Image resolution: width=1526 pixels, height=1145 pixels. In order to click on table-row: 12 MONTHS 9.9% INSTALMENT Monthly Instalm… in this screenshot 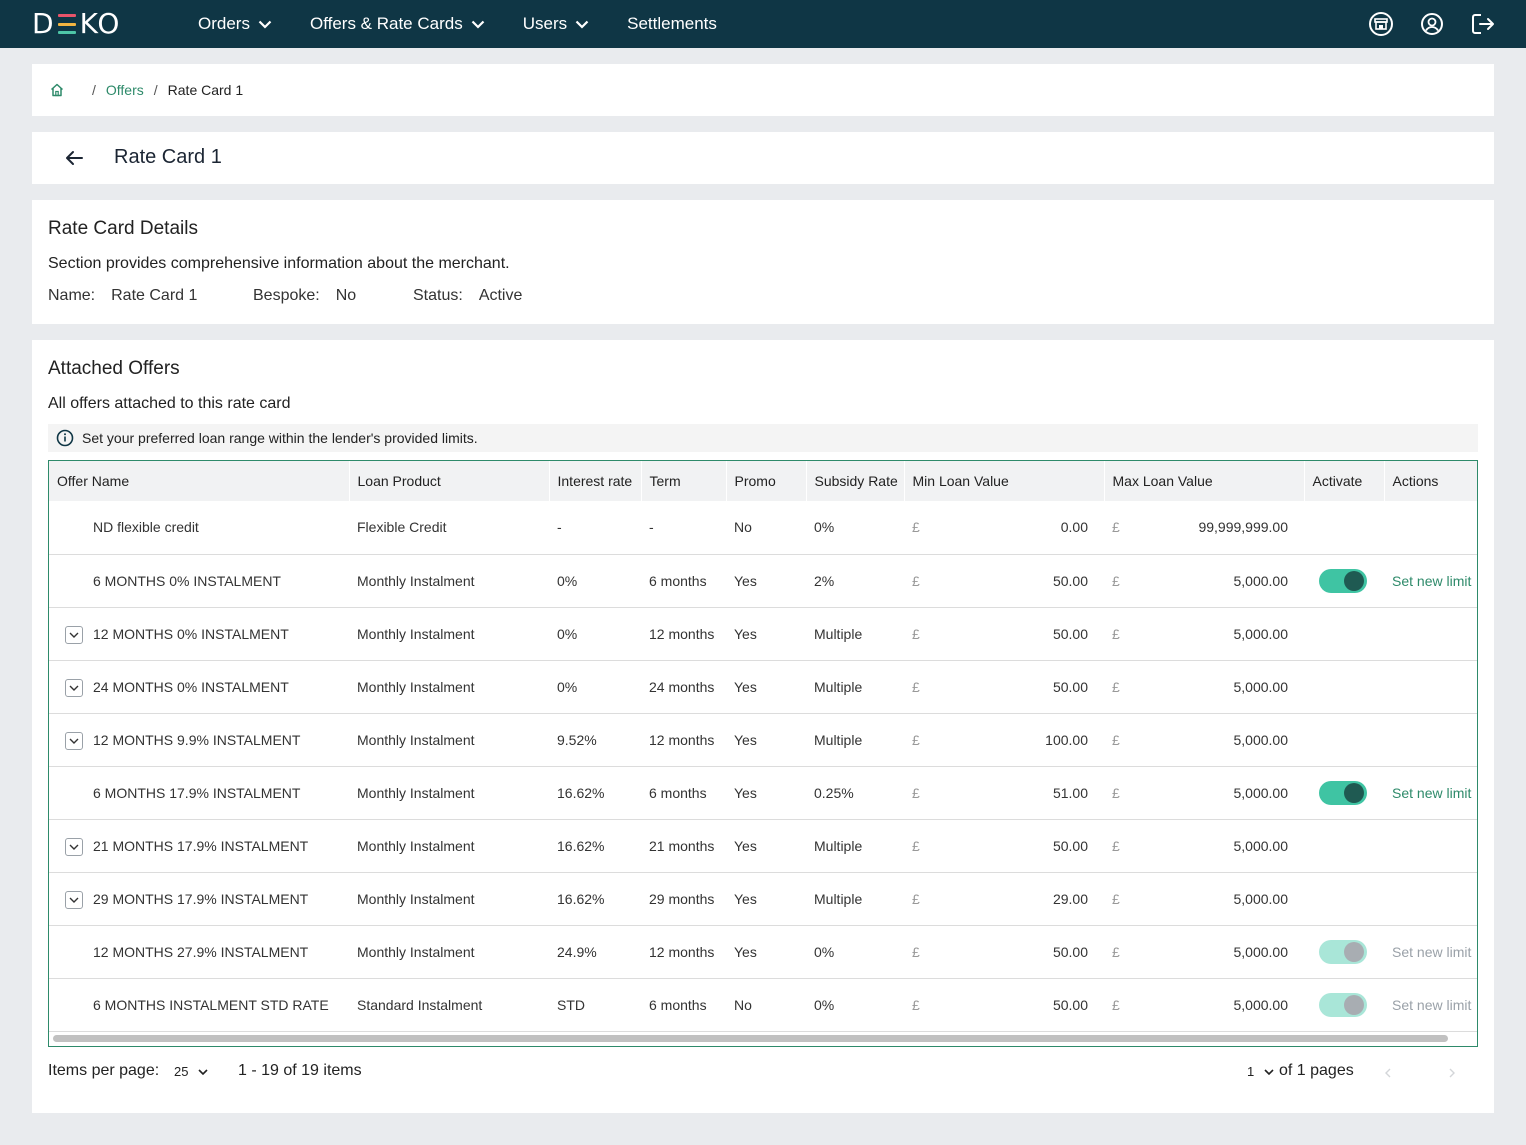, I will do `click(763, 740)`.